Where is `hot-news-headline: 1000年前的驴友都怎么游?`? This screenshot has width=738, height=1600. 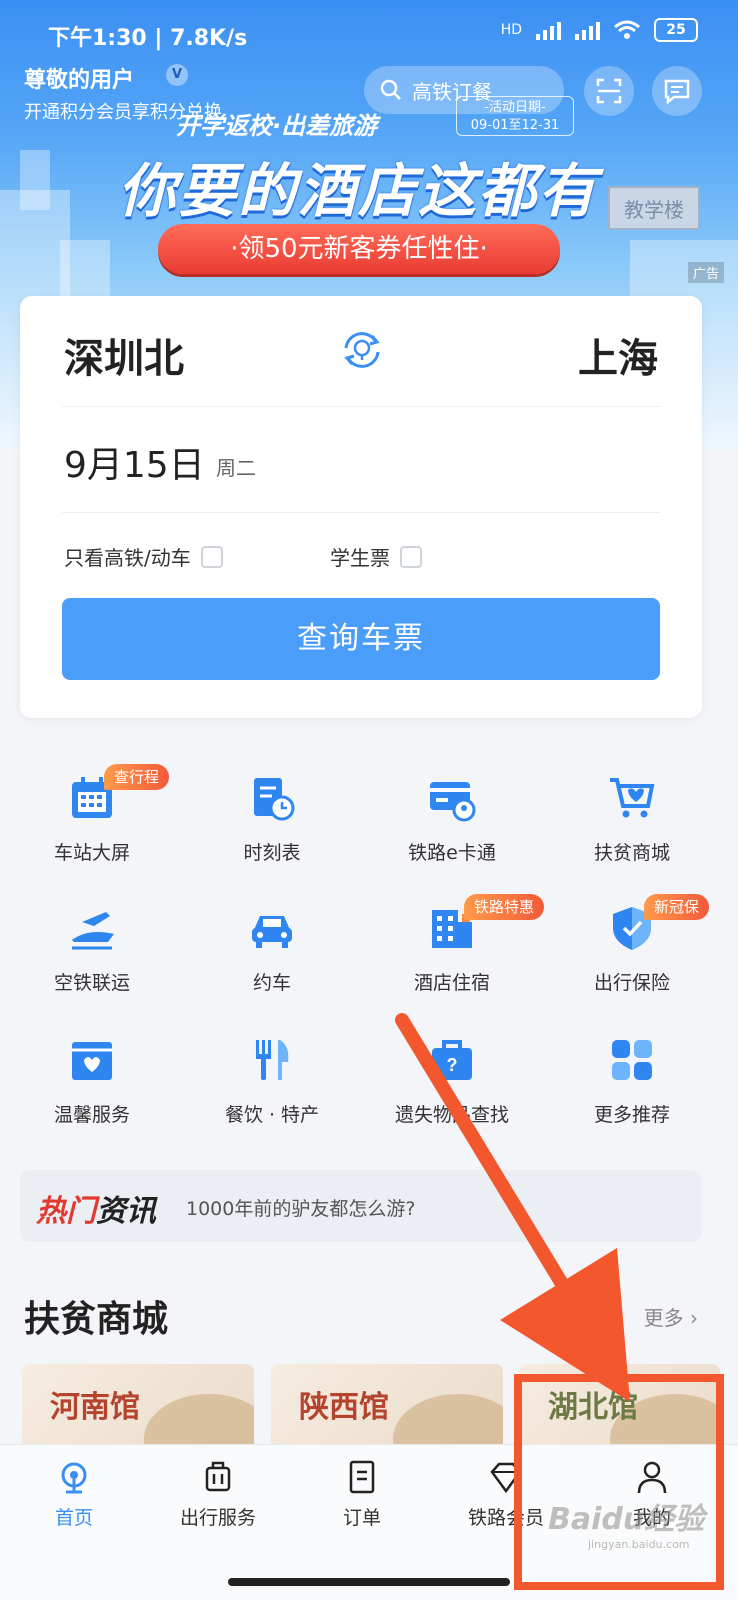 hot-news-headline: 1000年前的驴友都怎么游? is located at coordinates (300, 1207).